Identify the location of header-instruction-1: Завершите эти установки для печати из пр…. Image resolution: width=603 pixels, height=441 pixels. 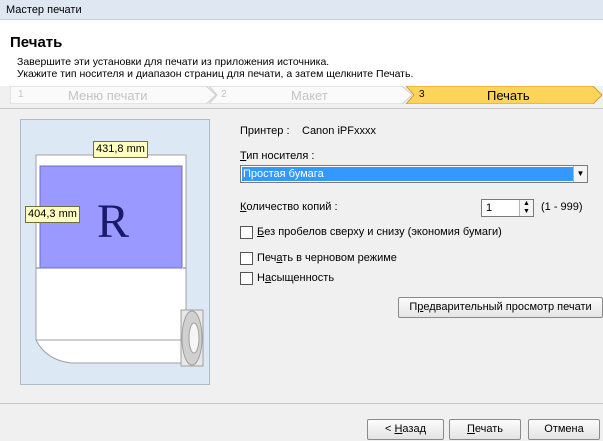
(173, 62).